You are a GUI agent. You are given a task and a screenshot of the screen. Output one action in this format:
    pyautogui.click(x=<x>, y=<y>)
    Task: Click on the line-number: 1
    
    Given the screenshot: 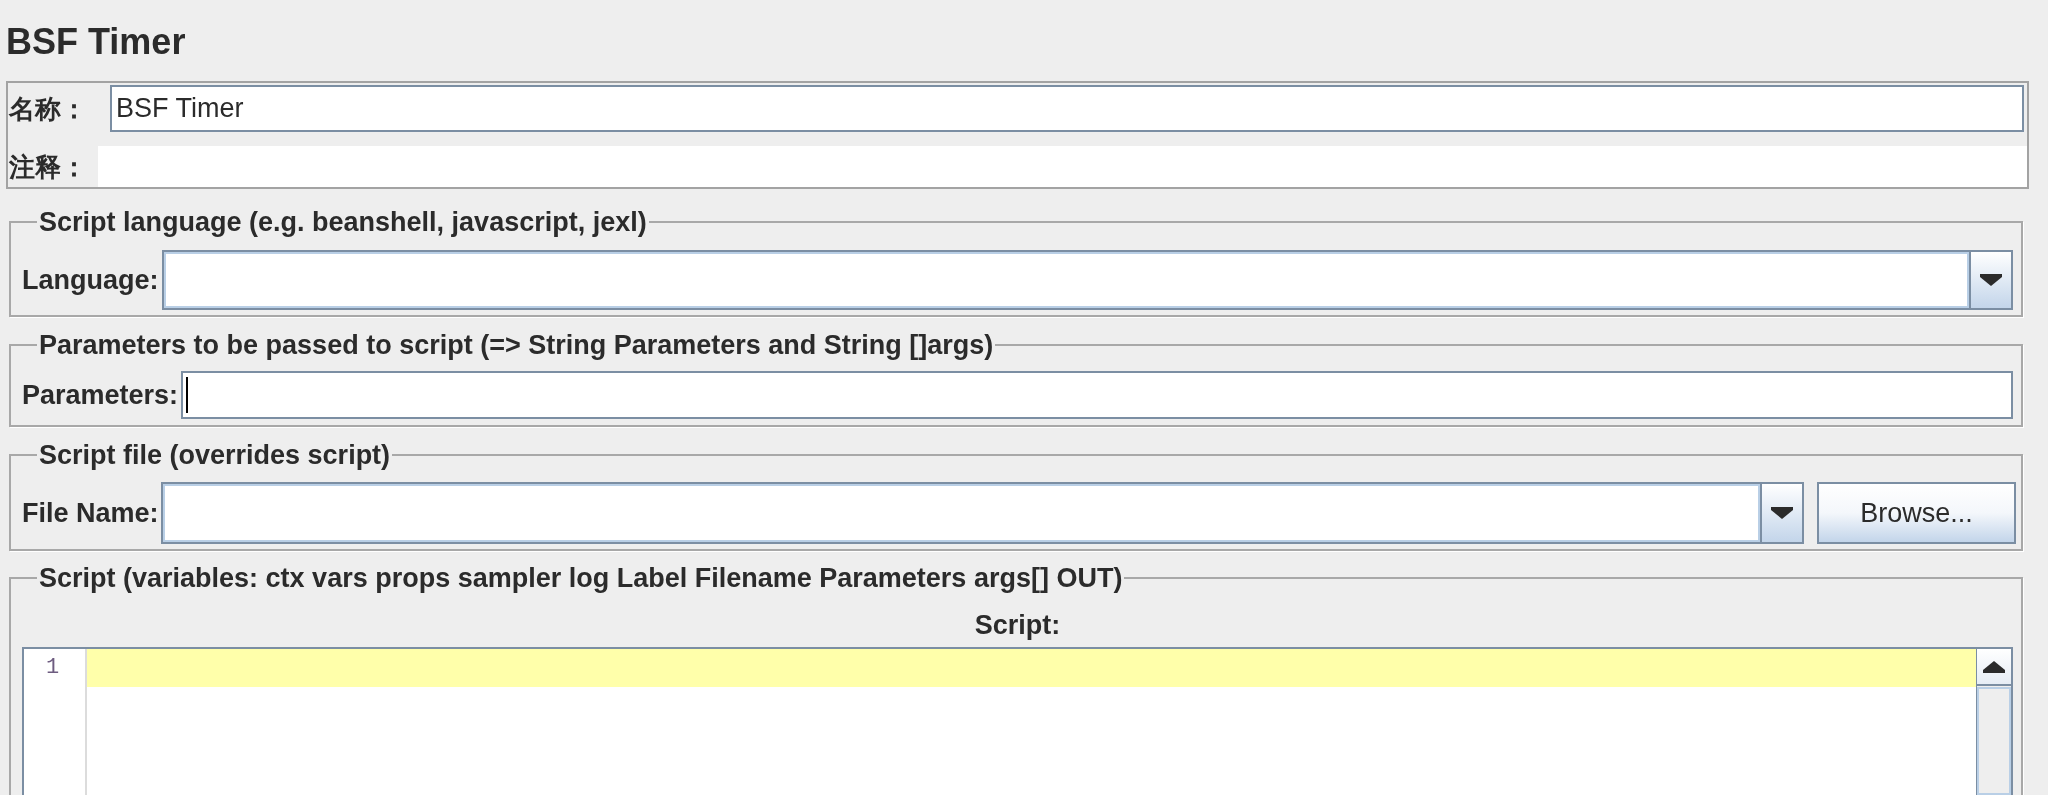 What is the action you would take?
    pyautogui.click(x=53, y=668)
    